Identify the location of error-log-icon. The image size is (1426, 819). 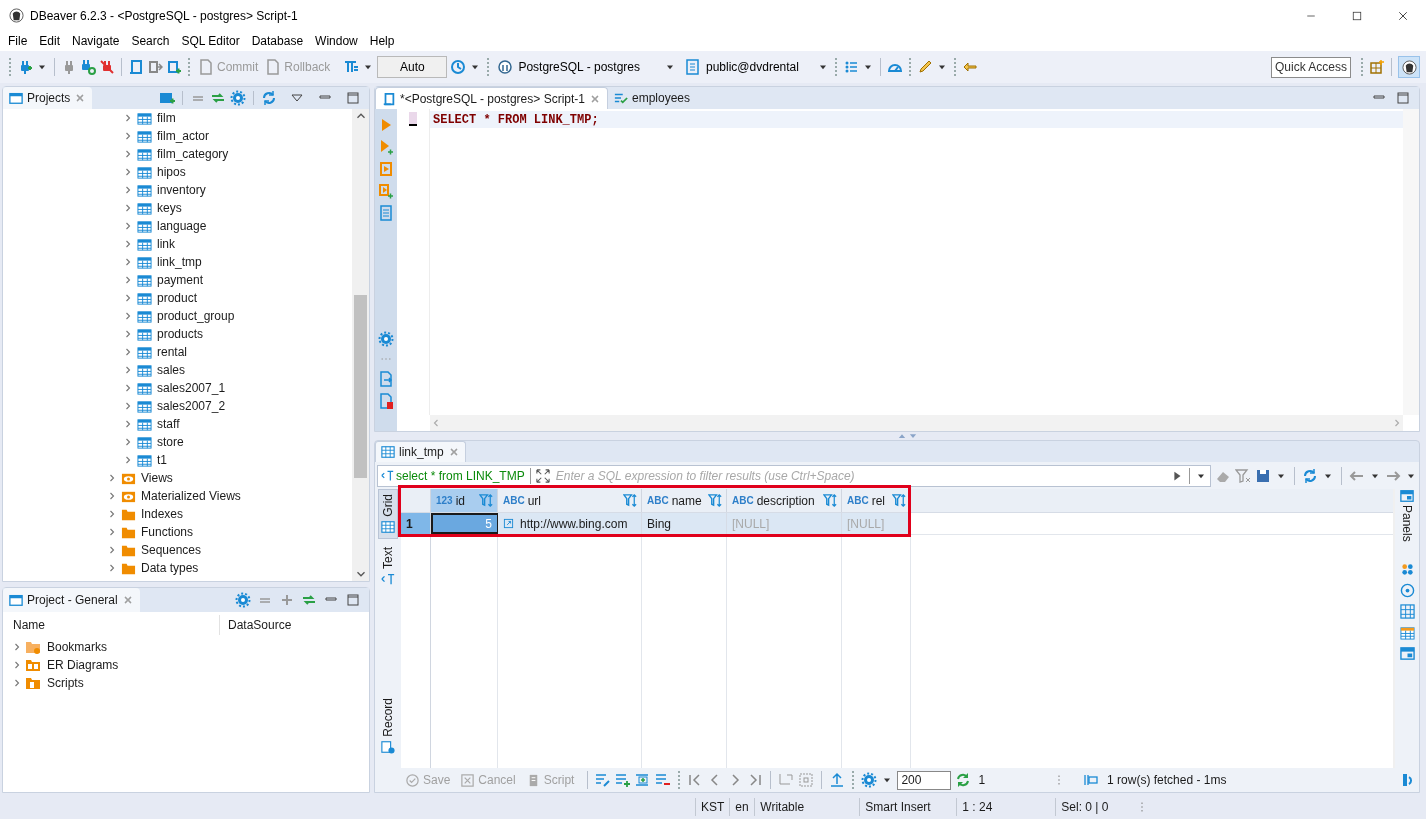
(386, 401).